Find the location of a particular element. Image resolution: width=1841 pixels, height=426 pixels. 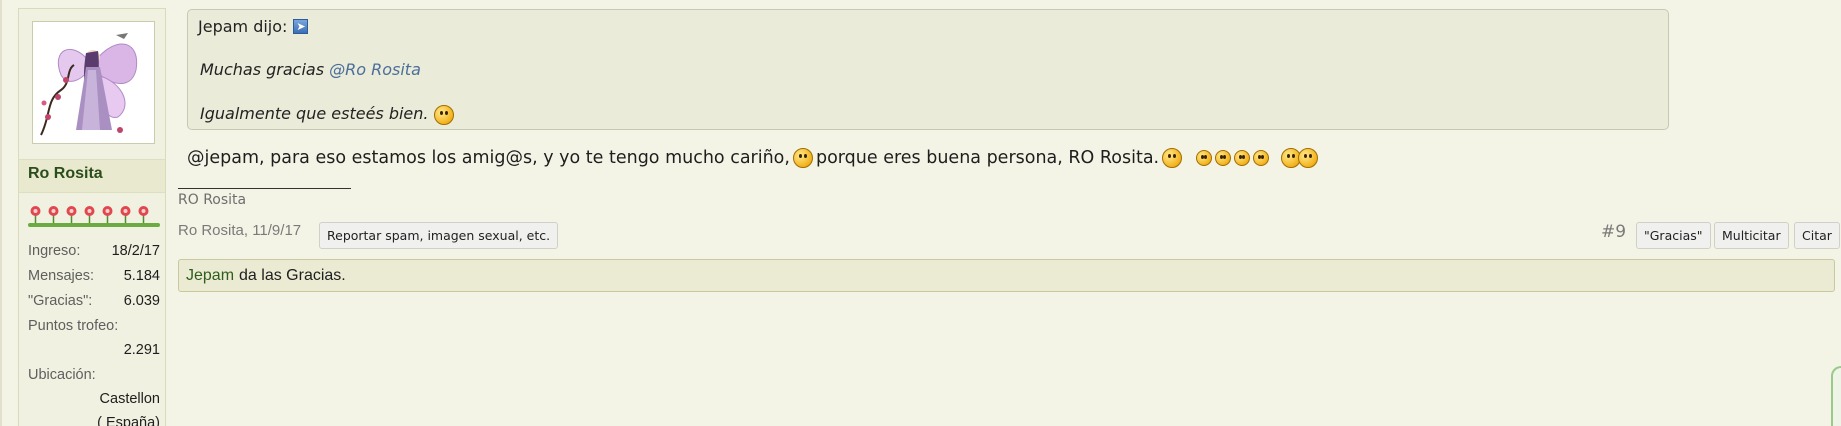

scroll-widget is located at coordinates (1836, 396).